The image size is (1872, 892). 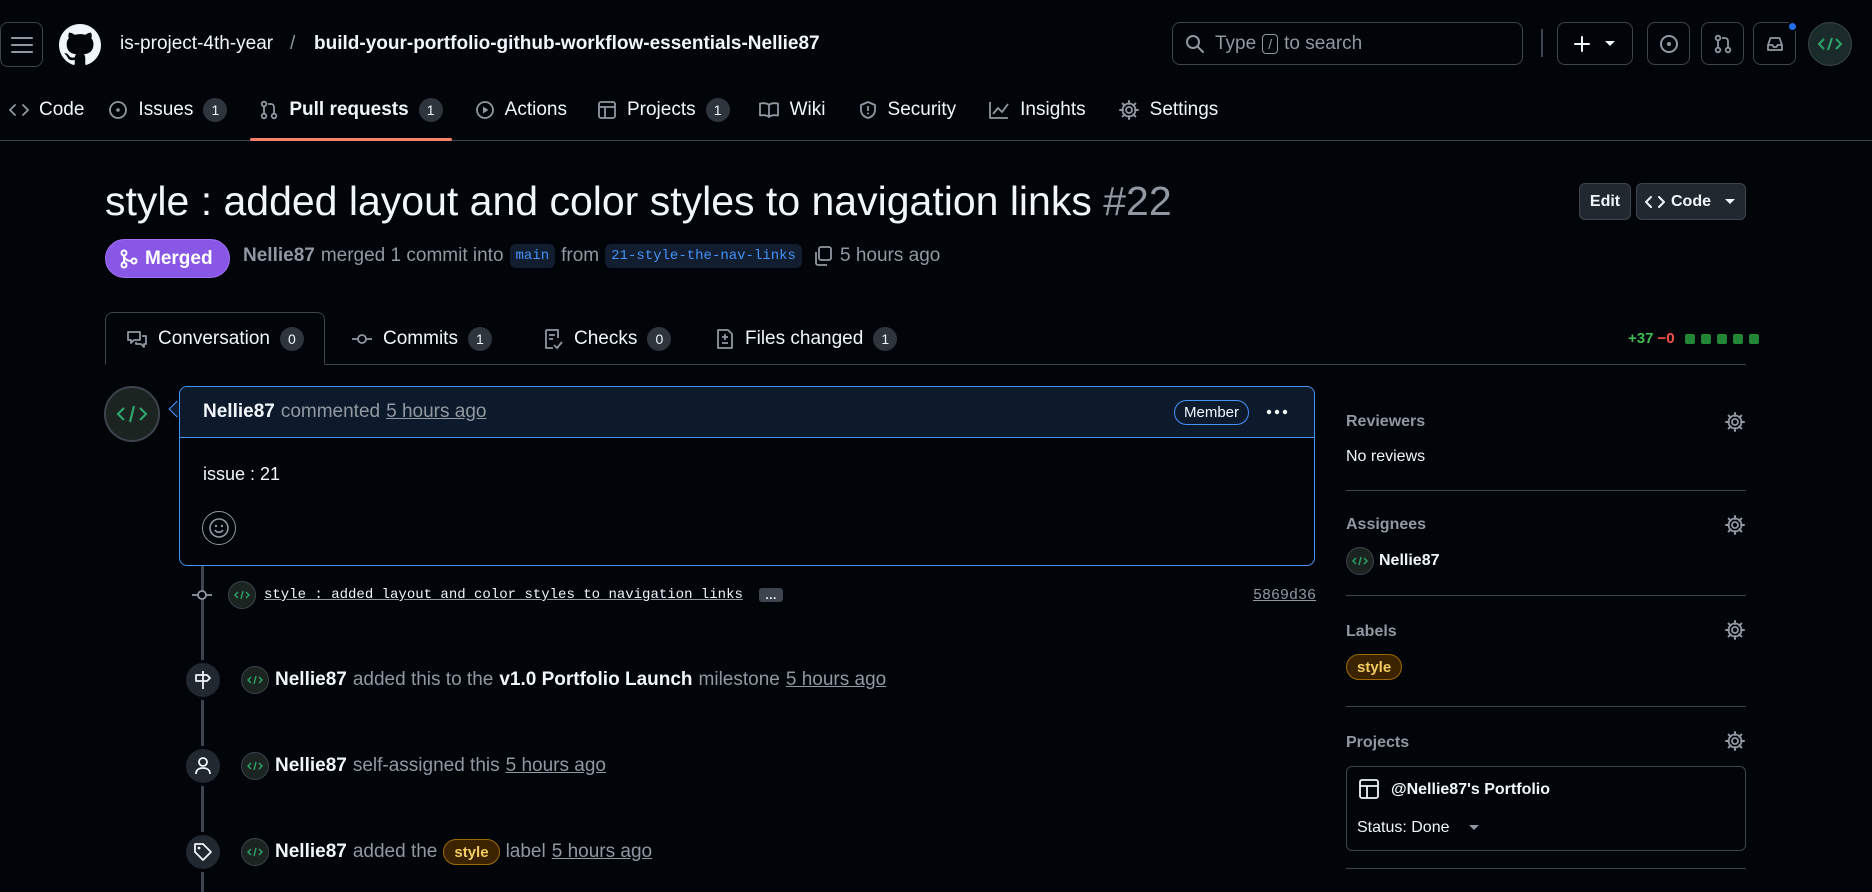 I want to click on project-status: Status: Done, so click(x=1403, y=827).